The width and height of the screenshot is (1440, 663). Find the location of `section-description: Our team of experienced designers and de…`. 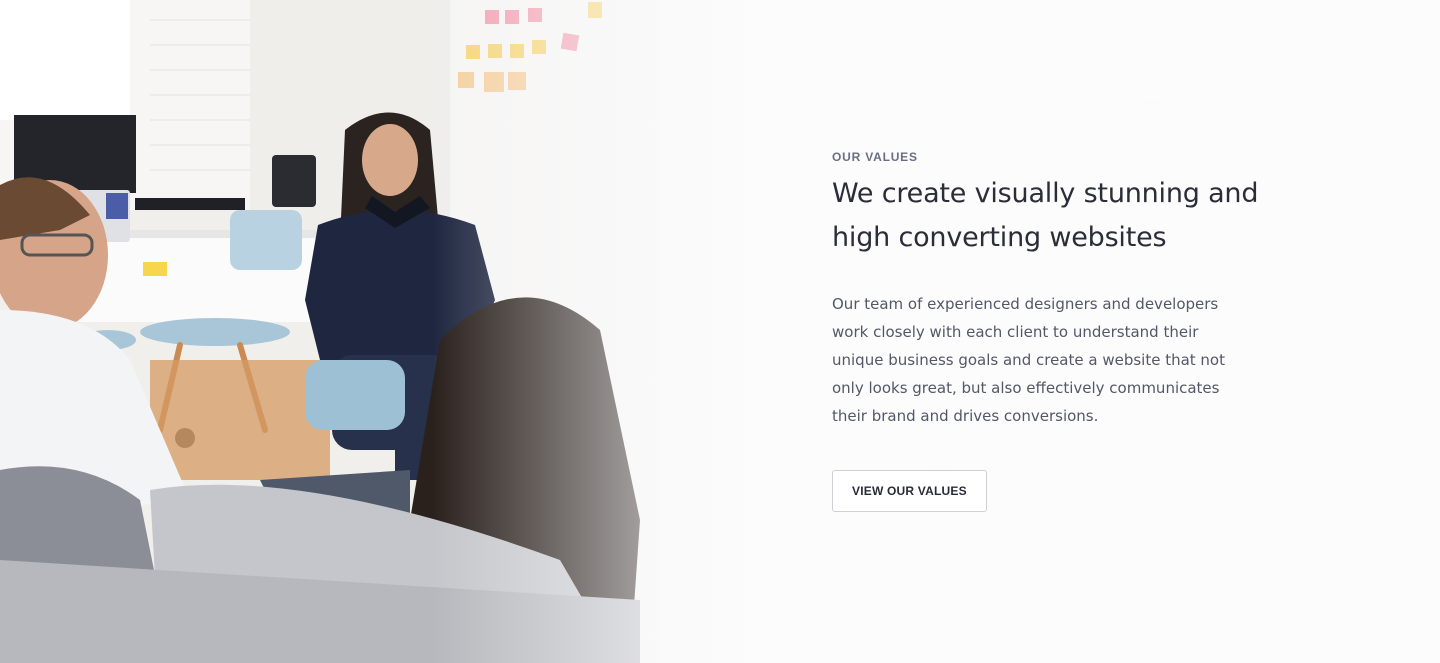

section-description: Our team of experienced designers and de… is located at coordinates (1028, 360).